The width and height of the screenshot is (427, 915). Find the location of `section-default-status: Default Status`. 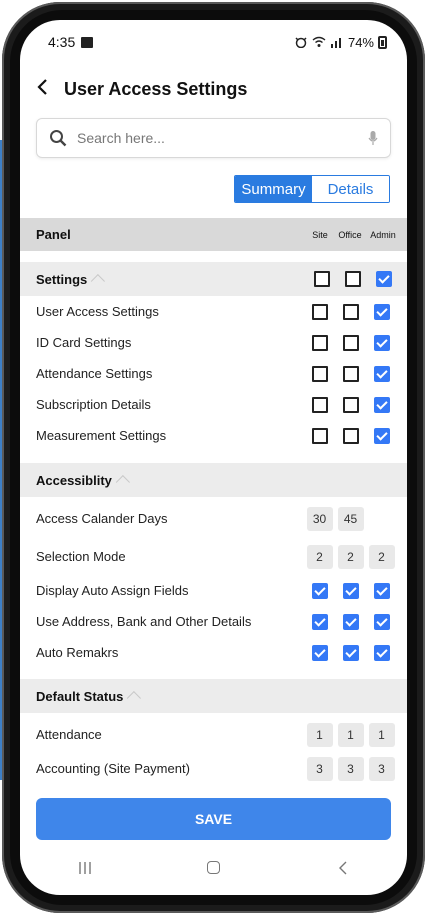

section-default-status: Default Status is located at coordinates (213, 696).